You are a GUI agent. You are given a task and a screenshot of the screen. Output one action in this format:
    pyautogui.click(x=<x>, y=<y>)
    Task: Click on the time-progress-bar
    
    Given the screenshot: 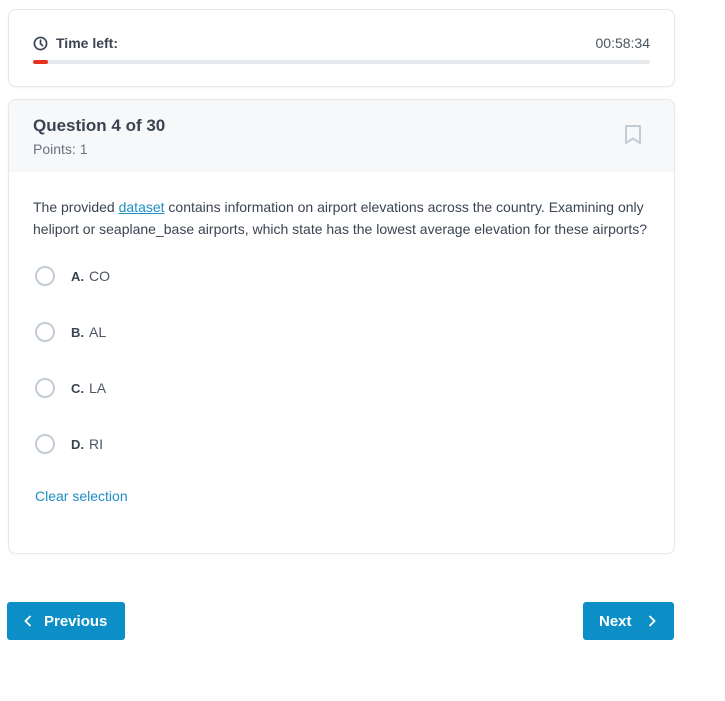 What is the action you would take?
    pyautogui.click(x=341, y=62)
    